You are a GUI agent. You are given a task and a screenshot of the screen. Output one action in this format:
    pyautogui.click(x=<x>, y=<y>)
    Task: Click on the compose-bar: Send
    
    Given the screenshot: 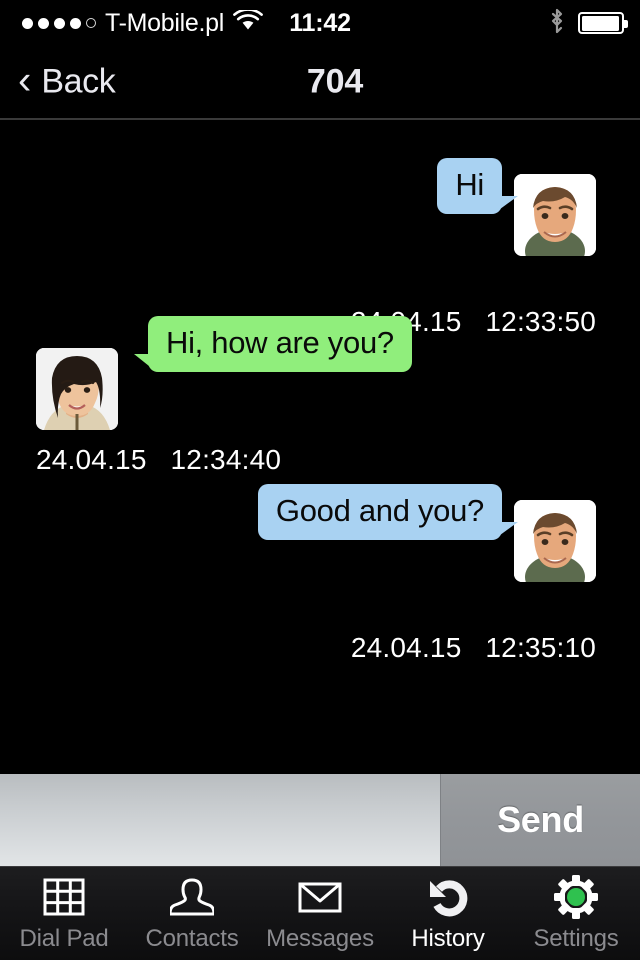 What is the action you would take?
    pyautogui.click(x=320, y=820)
    